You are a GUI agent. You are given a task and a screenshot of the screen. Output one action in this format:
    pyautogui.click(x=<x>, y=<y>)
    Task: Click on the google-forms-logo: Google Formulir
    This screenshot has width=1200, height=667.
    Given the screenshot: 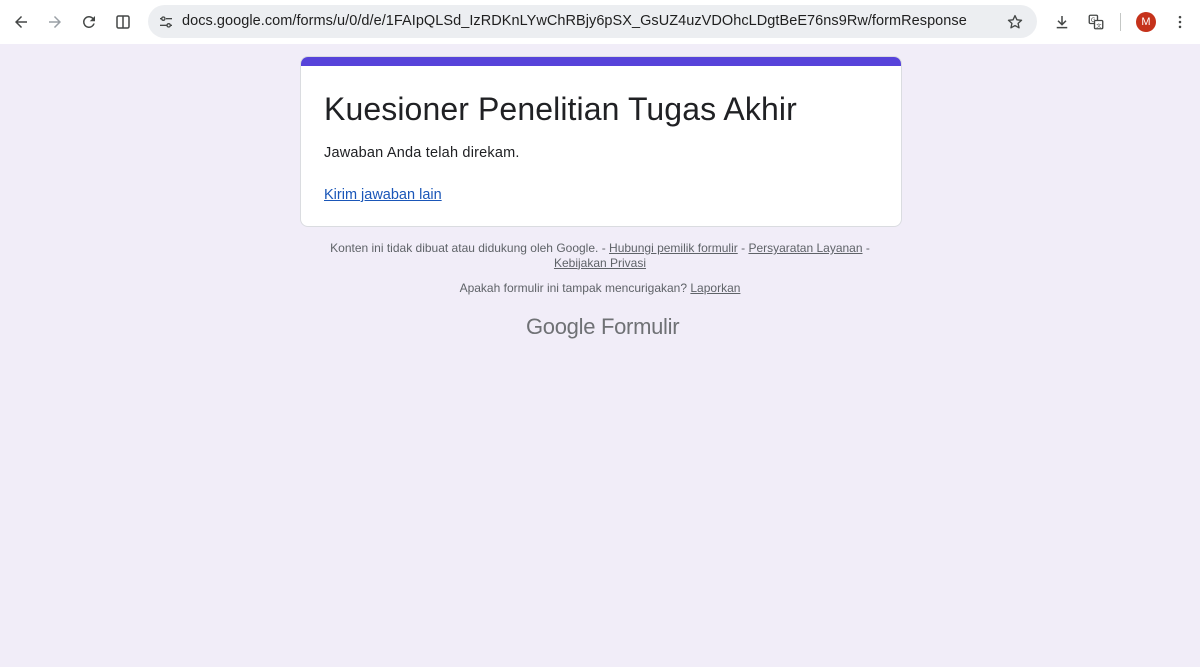 What is the action you would take?
    pyautogui.click(x=603, y=327)
    